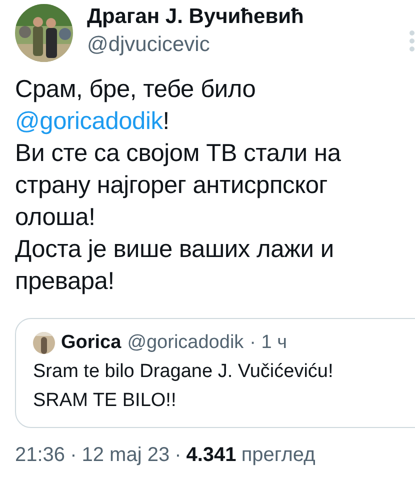  What do you see at coordinates (136, 106) in the screenshot?
I see `tweet-text: Срам, бре, тебе било @goricadodik!` at bounding box center [136, 106].